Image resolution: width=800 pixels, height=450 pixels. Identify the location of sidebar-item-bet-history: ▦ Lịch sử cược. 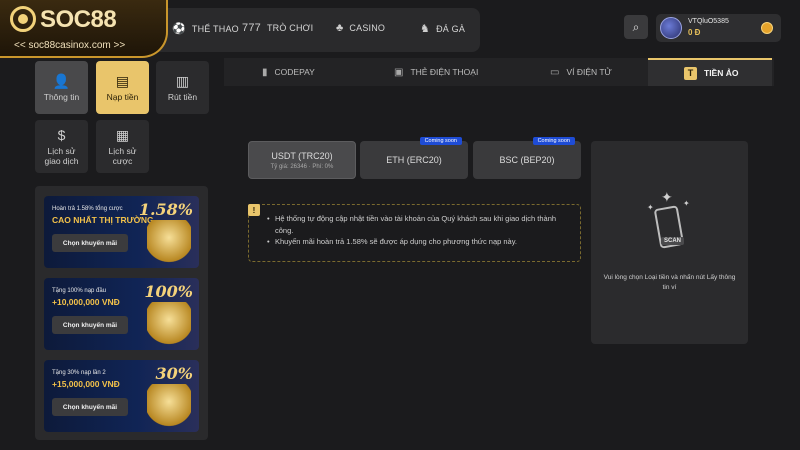
(122, 146).